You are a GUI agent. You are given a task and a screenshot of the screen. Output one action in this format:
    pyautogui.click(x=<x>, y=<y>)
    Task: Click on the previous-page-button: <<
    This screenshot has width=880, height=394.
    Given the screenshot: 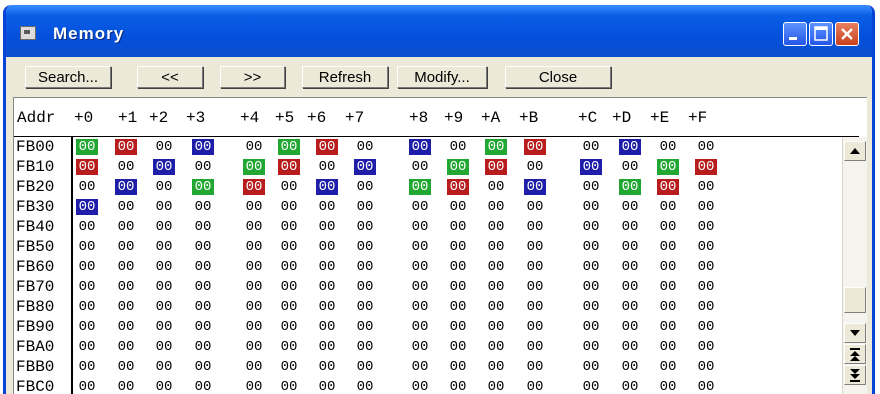 What is the action you would take?
    pyautogui.click(x=170, y=77)
    